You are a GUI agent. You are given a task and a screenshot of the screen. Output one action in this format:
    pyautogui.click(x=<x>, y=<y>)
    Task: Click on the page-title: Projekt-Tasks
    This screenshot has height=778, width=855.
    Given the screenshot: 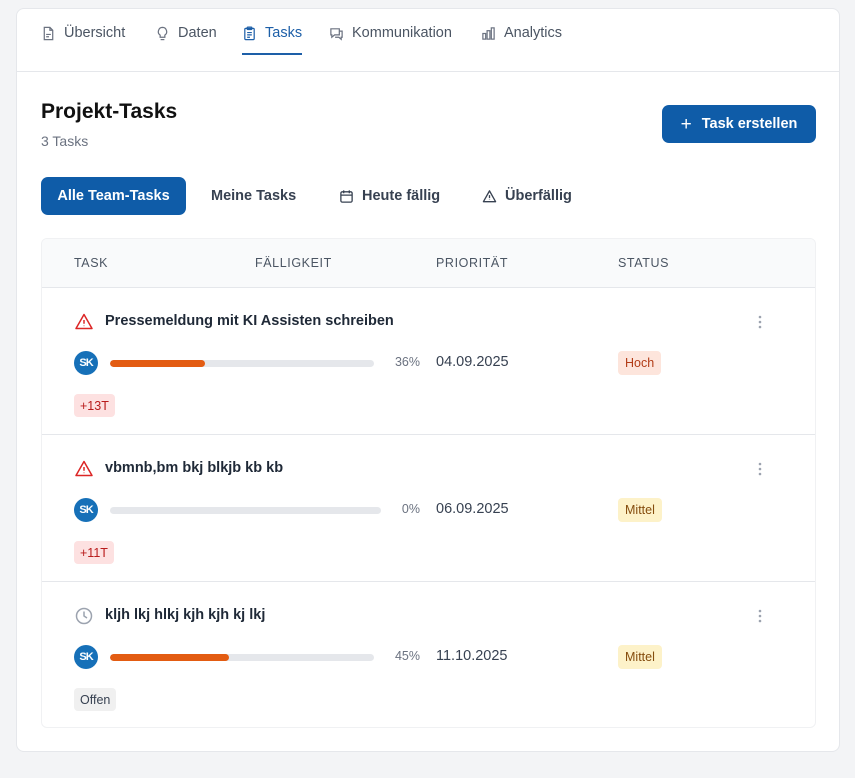 What is the action you would take?
    pyautogui.click(x=109, y=111)
    